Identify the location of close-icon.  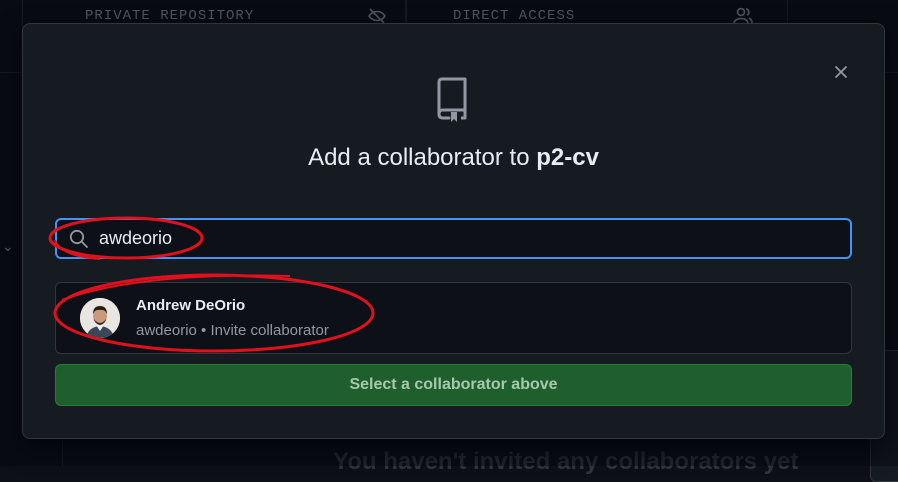
(841, 72).